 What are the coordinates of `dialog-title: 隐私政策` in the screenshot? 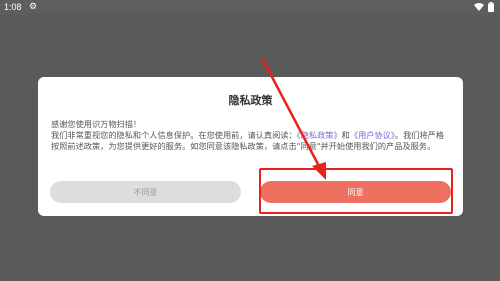 It's located at (250, 100).